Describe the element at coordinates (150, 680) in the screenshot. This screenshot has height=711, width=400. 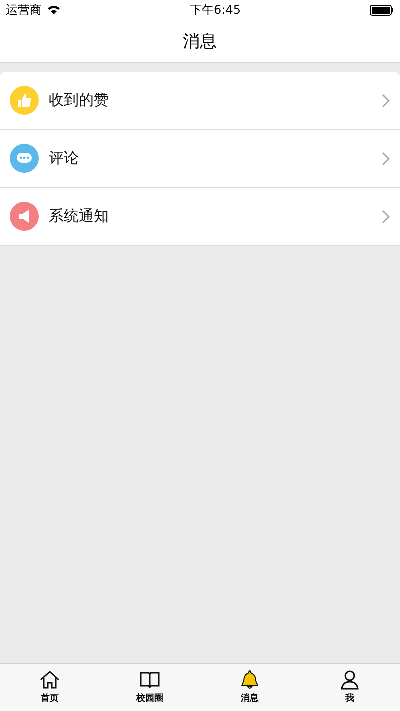
I see `book-icon` at that location.